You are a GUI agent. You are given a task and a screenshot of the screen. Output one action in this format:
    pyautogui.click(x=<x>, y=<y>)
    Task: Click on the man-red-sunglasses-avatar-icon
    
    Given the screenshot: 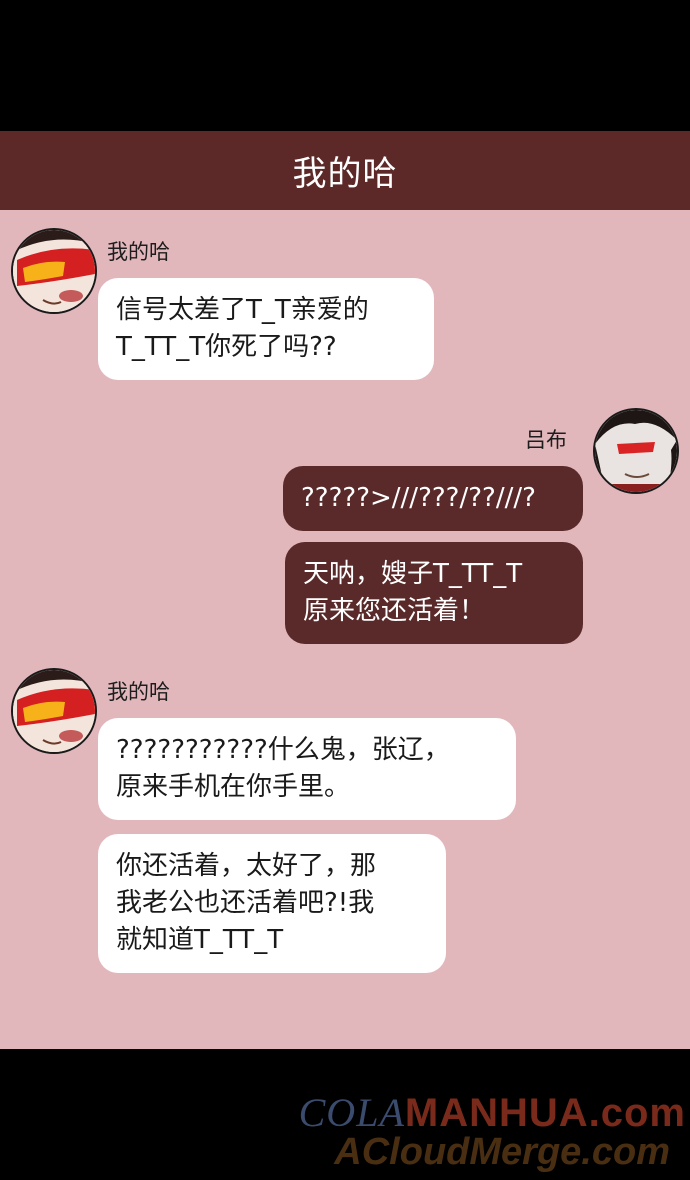 What is the action you would take?
    pyautogui.click(x=636, y=451)
    